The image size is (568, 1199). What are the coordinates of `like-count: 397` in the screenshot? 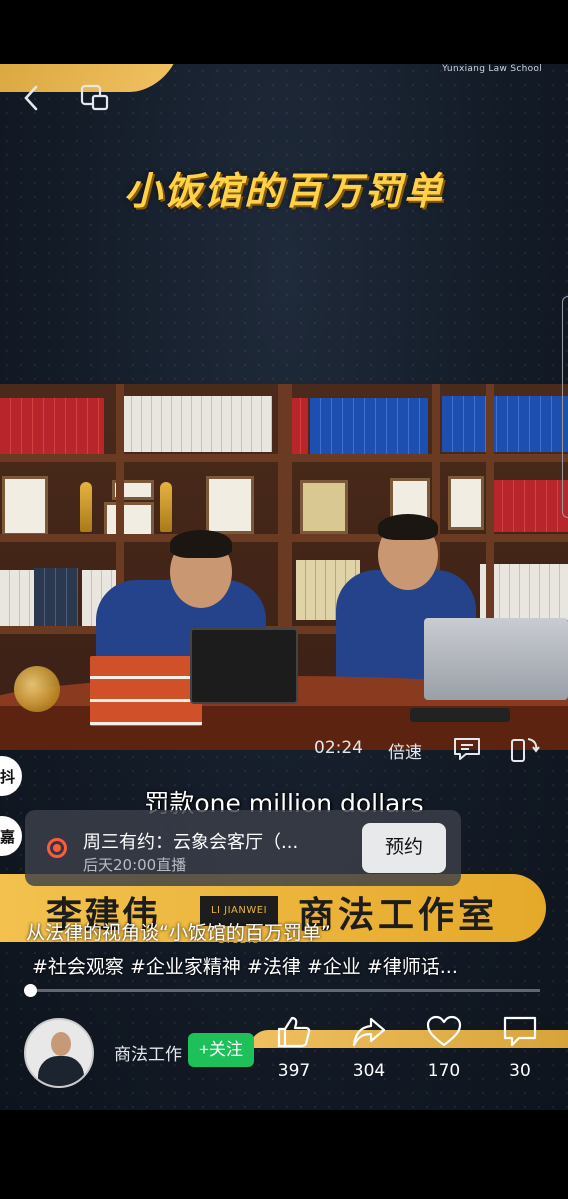 It's located at (294, 1071).